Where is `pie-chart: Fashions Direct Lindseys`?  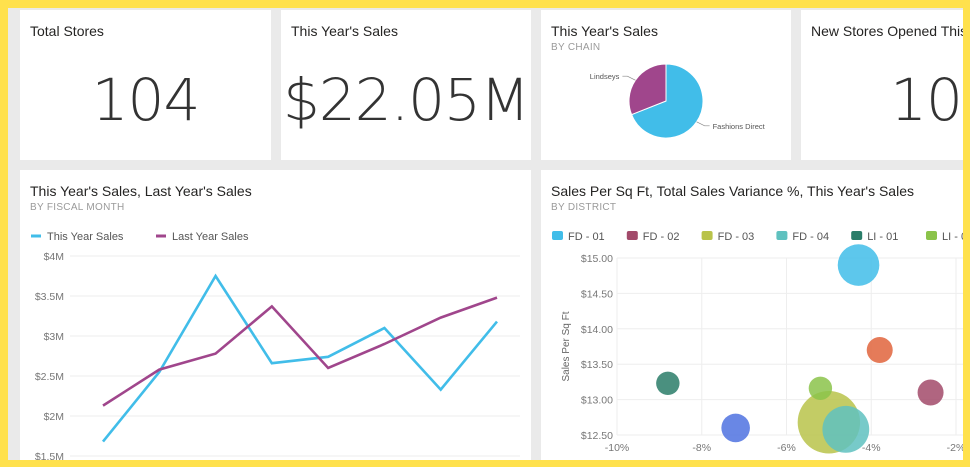 pie-chart: Fashions Direct Lindseys is located at coordinates (678, 101).